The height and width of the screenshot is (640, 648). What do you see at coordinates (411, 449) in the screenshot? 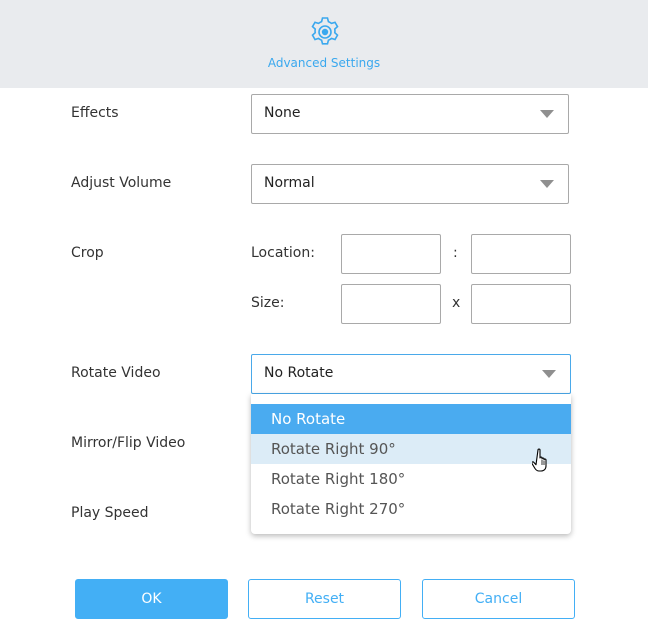
I see `rotate-option-90: Rotate Right 90°` at bounding box center [411, 449].